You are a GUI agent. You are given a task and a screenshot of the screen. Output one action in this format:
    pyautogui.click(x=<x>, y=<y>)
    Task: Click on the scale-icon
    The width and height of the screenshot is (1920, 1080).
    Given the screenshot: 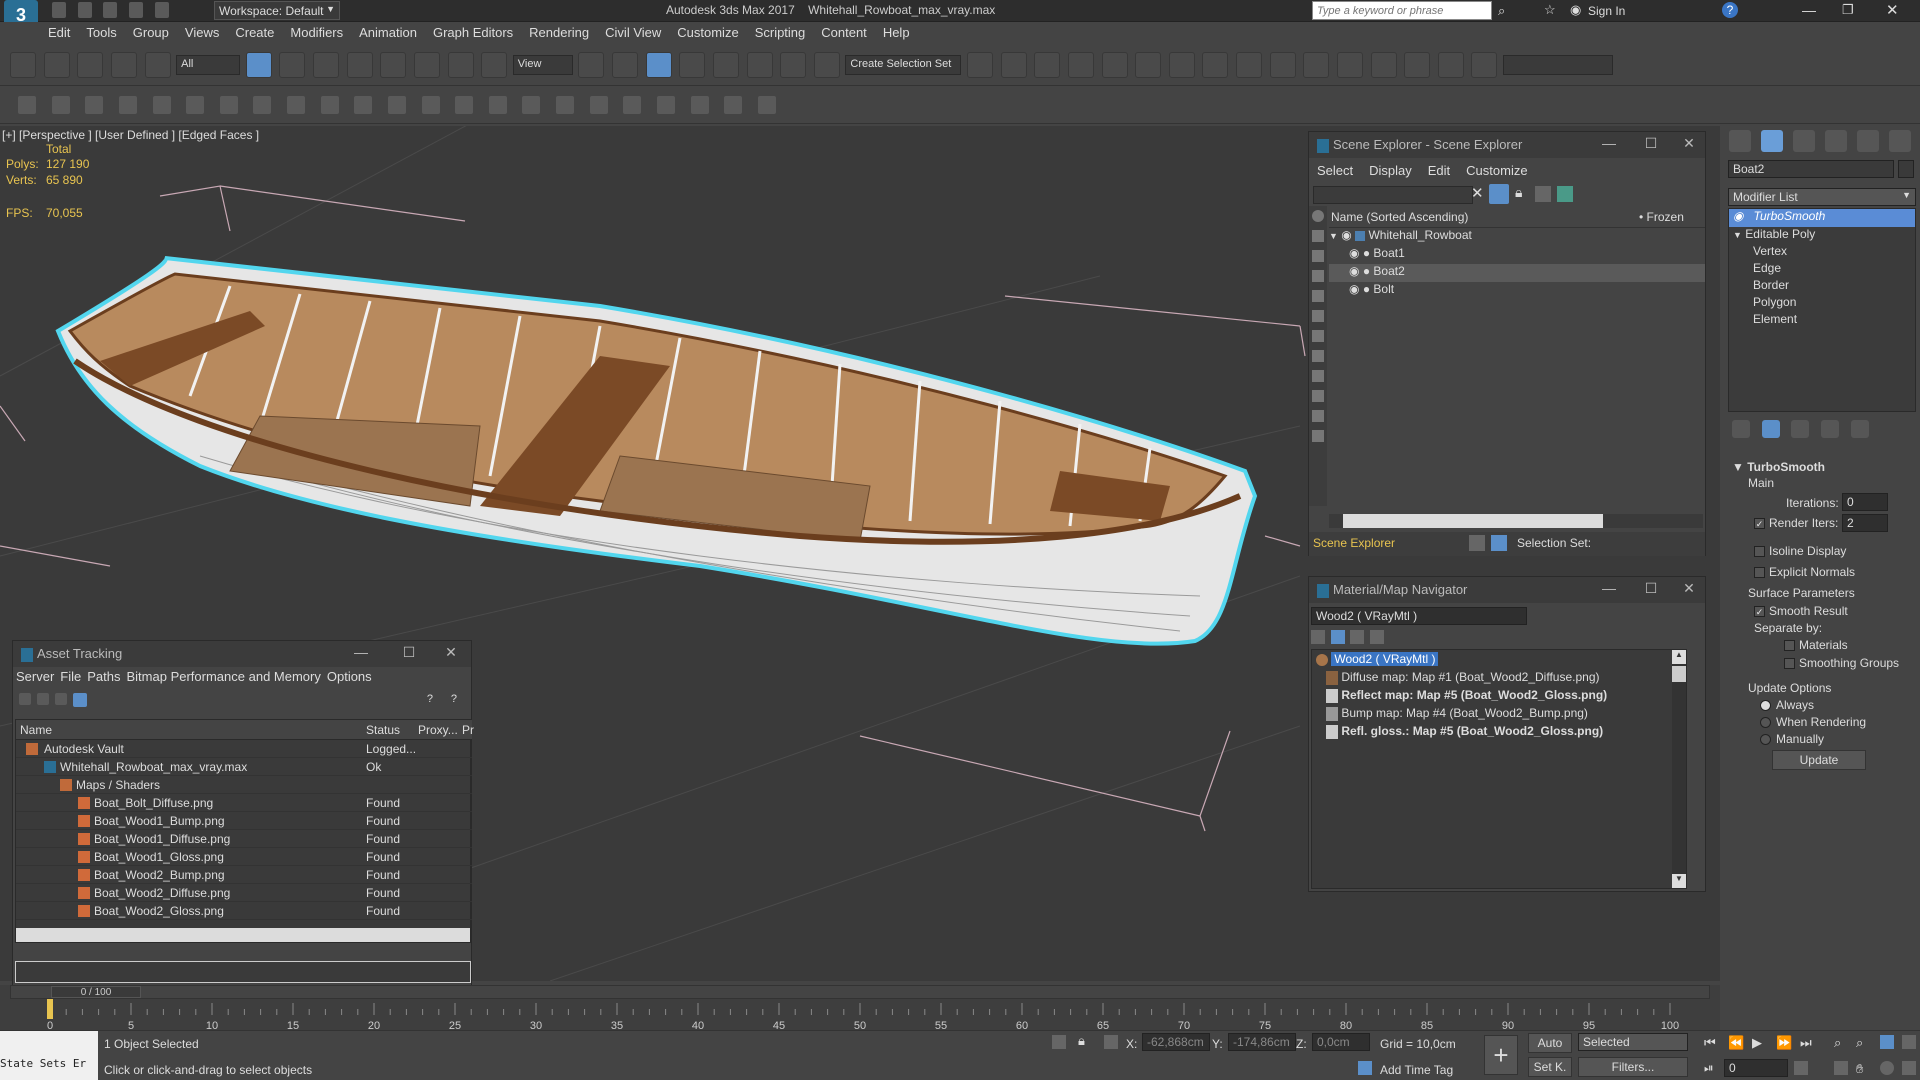 What is the action you would take?
    pyautogui.click(x=460, y=65)
    